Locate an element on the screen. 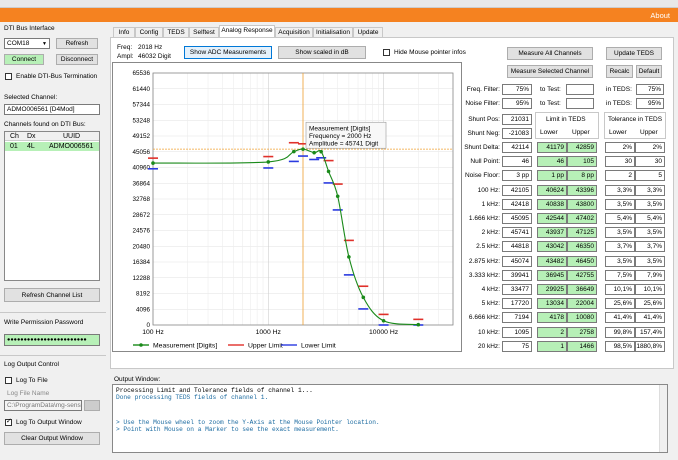 This screenshot has height=460, width=678. freq-in-teds-input: 75% is located at coordinates (650, 89).